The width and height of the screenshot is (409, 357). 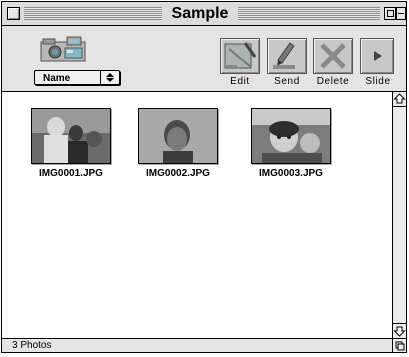 I want to click on title-bar-stripes-left, so click(x=93, y=13).